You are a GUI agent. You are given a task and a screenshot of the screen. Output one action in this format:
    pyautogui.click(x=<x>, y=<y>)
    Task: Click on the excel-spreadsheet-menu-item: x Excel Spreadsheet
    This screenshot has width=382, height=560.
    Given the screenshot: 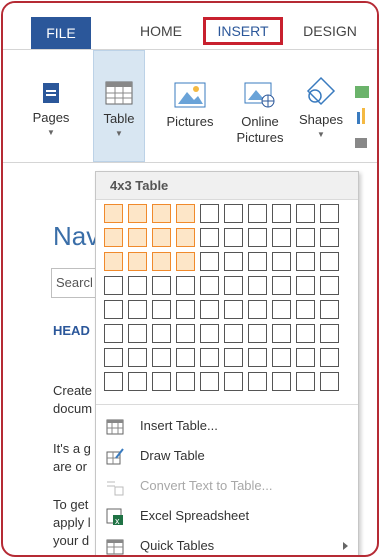 What is the action you would take?
    pyautogui.click(x=227, y=517)
    